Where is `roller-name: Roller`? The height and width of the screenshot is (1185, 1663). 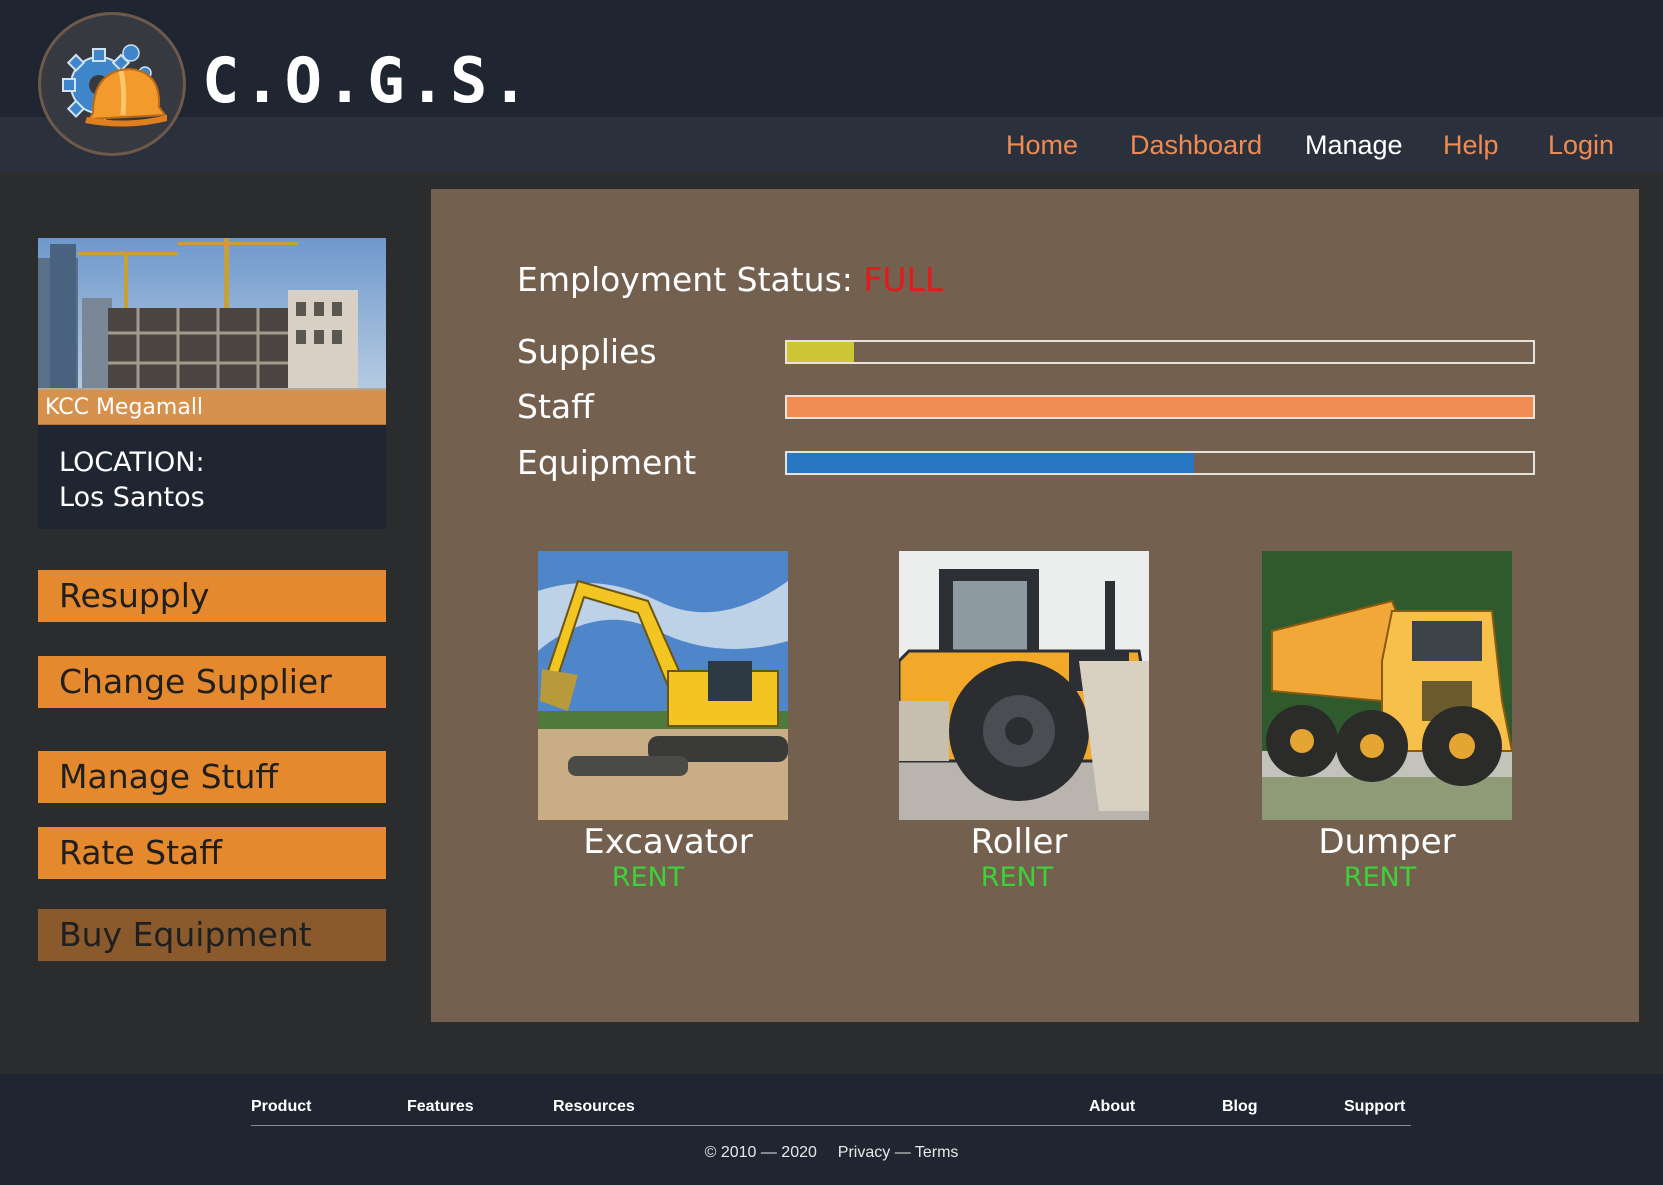
roller-name: Roller is located at coordinates (1019, 842).